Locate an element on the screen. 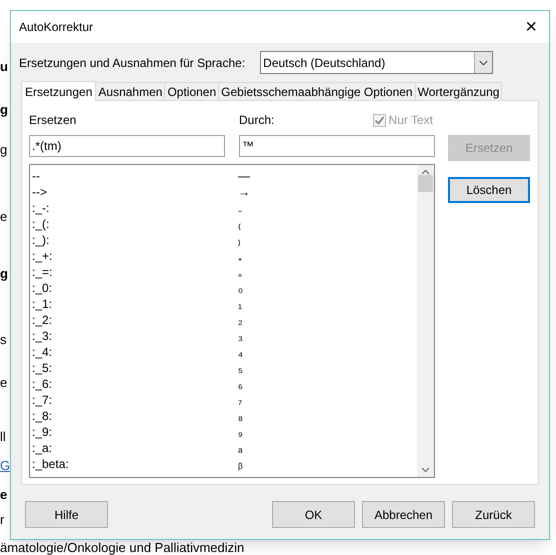 This screenshot has width=556, height=555. table-cell-text: :_(: is located at coordinates (40, 224).